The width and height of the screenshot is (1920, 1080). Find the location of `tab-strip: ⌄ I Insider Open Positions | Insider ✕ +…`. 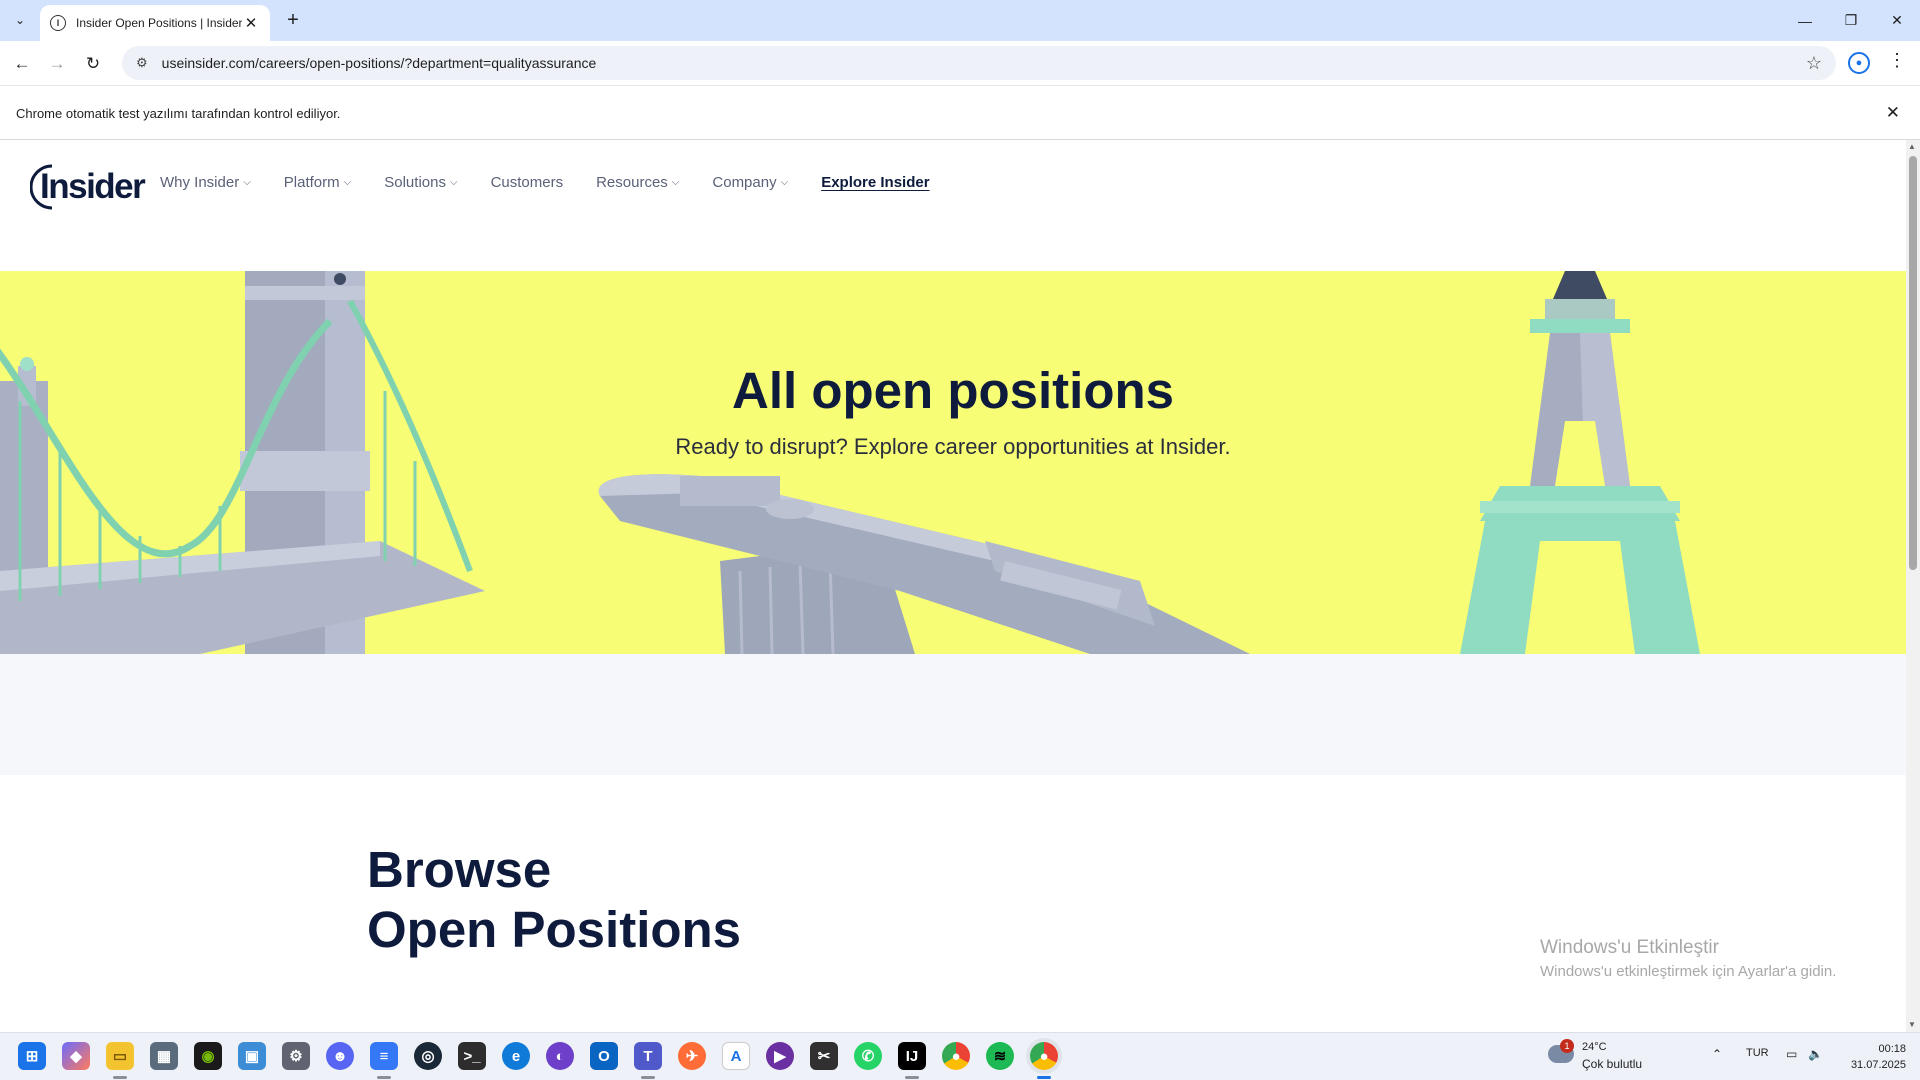

tab-strip: ⌄ I Insider Open Positions | Insider ✕ +… is located at coordinates (960, 20).